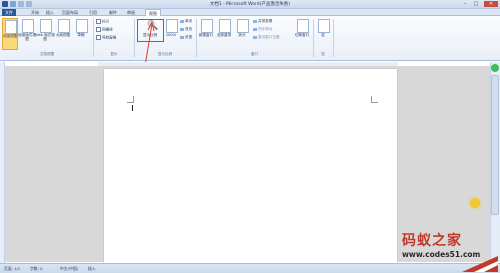  I want to click on macros-button: 宏, so click(323, 33).